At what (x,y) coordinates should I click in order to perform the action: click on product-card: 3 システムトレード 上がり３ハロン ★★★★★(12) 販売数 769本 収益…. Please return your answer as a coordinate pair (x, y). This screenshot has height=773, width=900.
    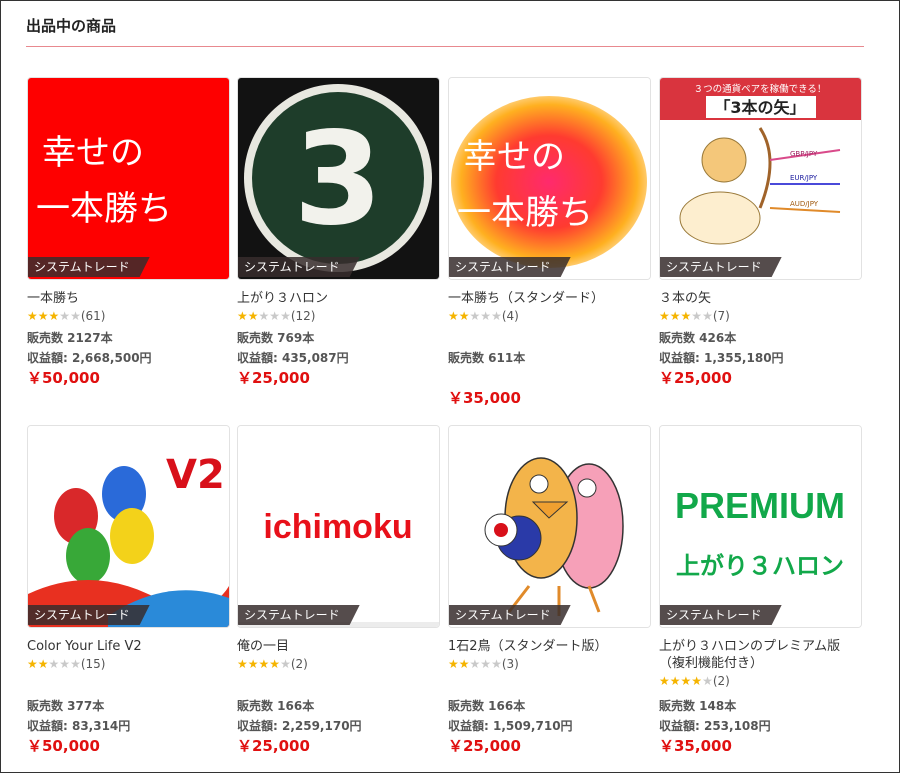
    Looking at the image, I should click on (338, 232).